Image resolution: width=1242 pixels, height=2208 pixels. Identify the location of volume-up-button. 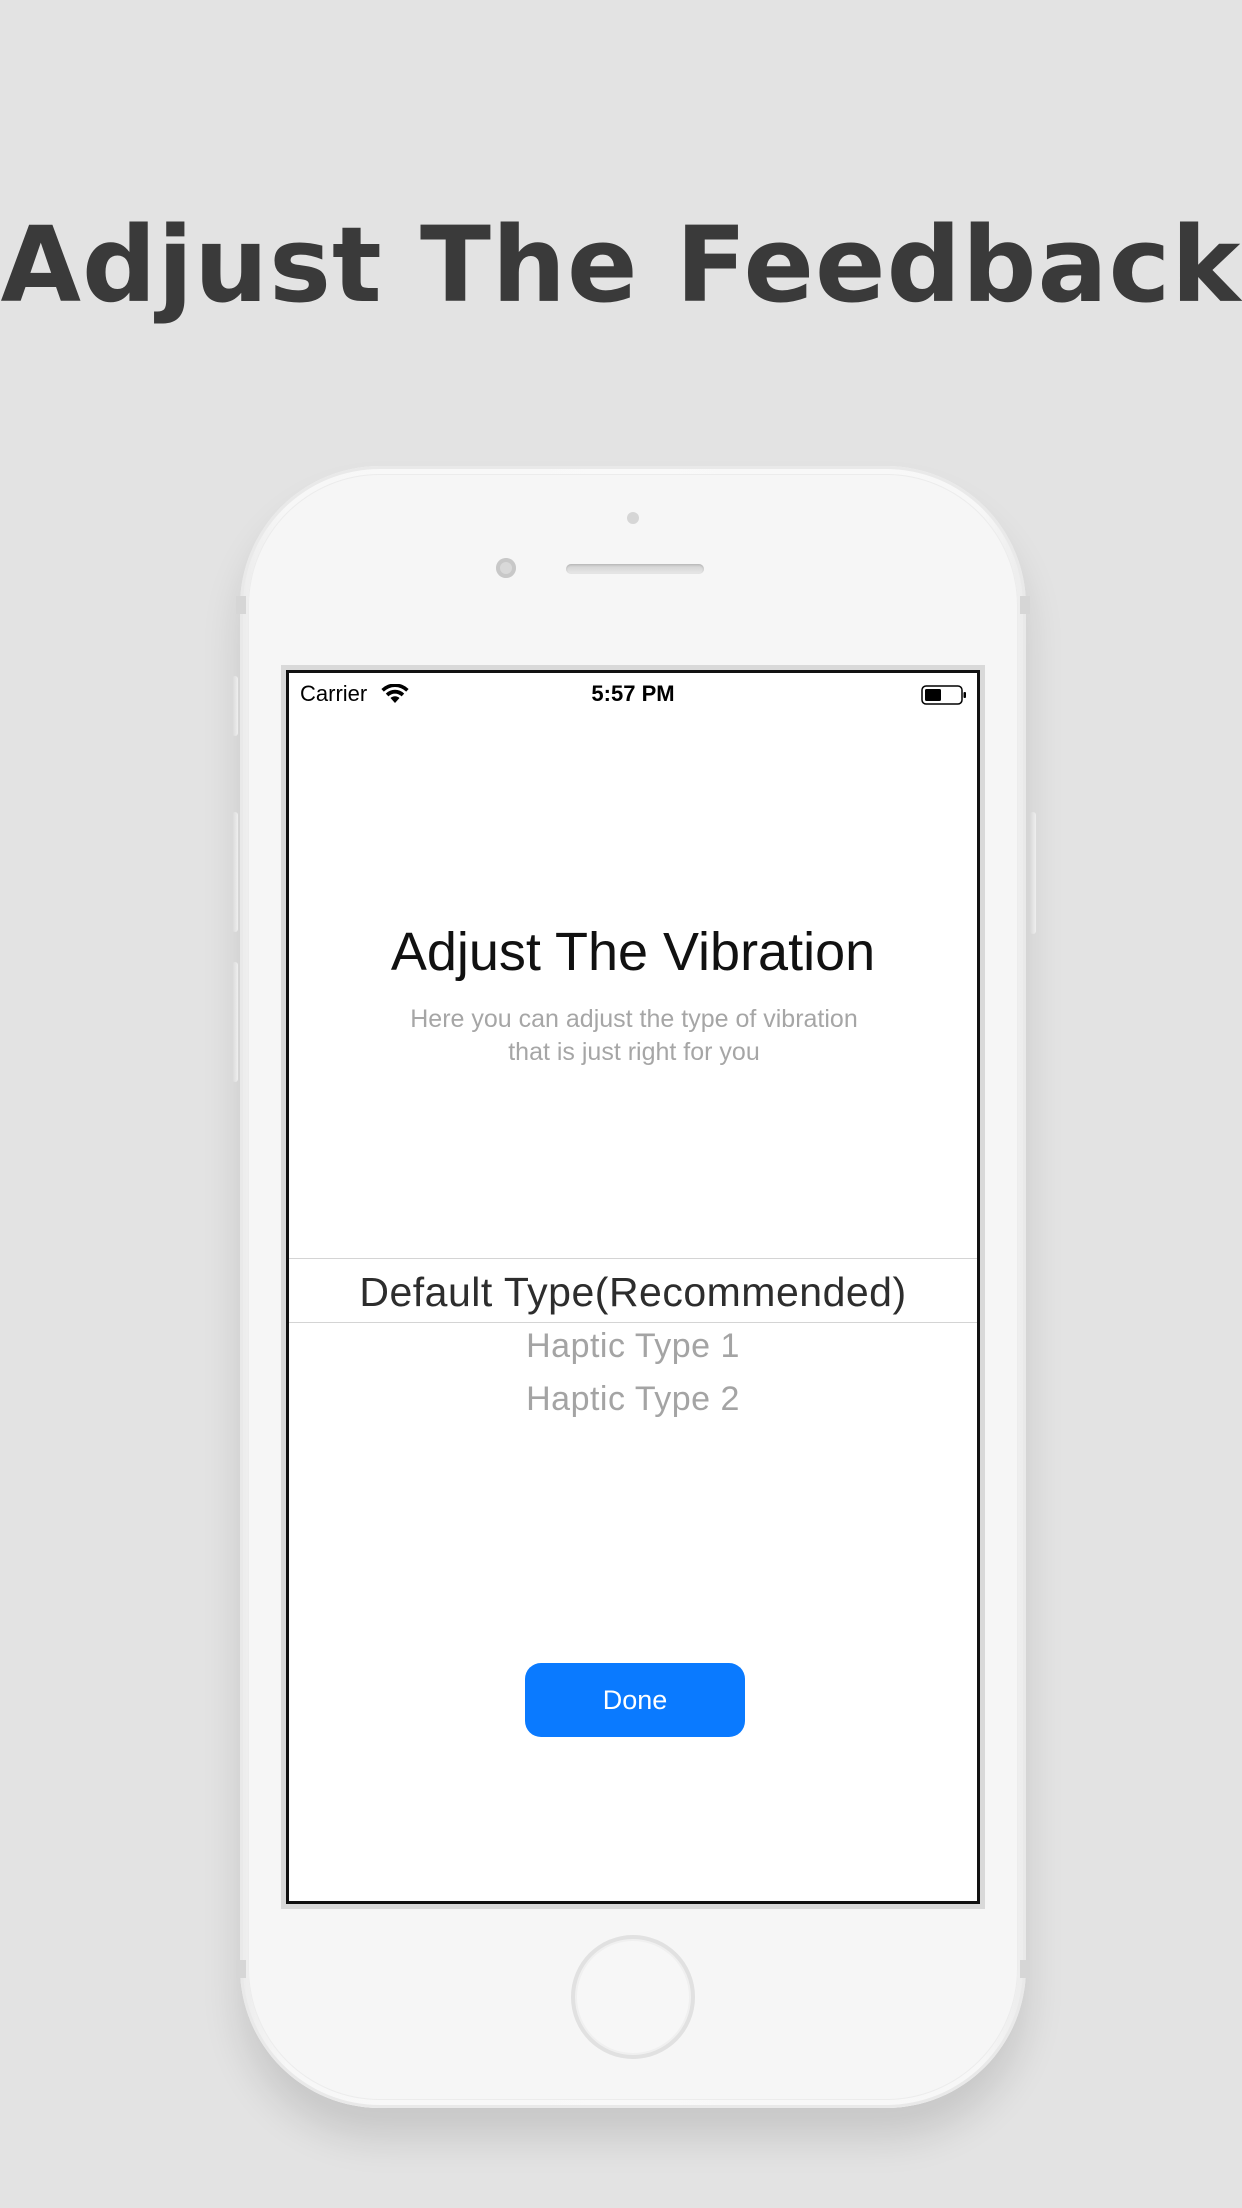
(235, 872).